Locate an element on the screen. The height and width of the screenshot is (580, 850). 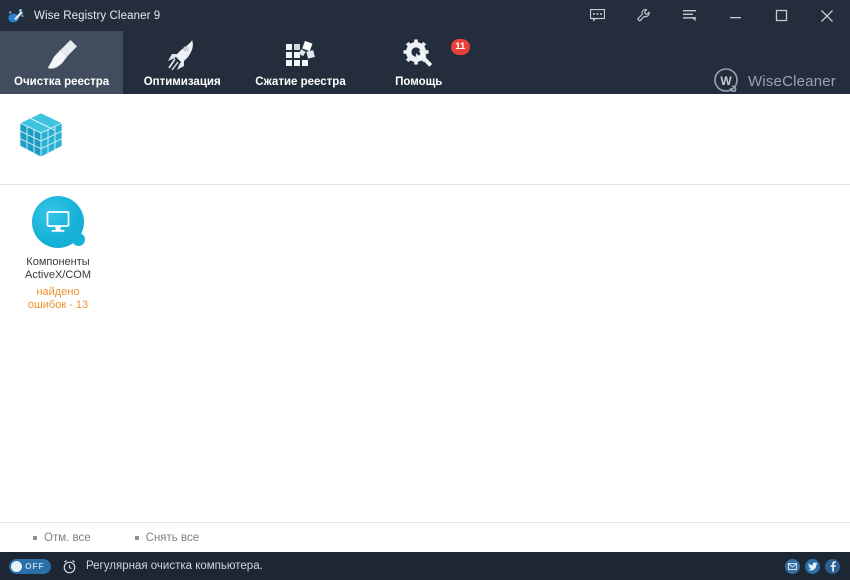
gear-wrench-icon is located at coordinates (419, 55).